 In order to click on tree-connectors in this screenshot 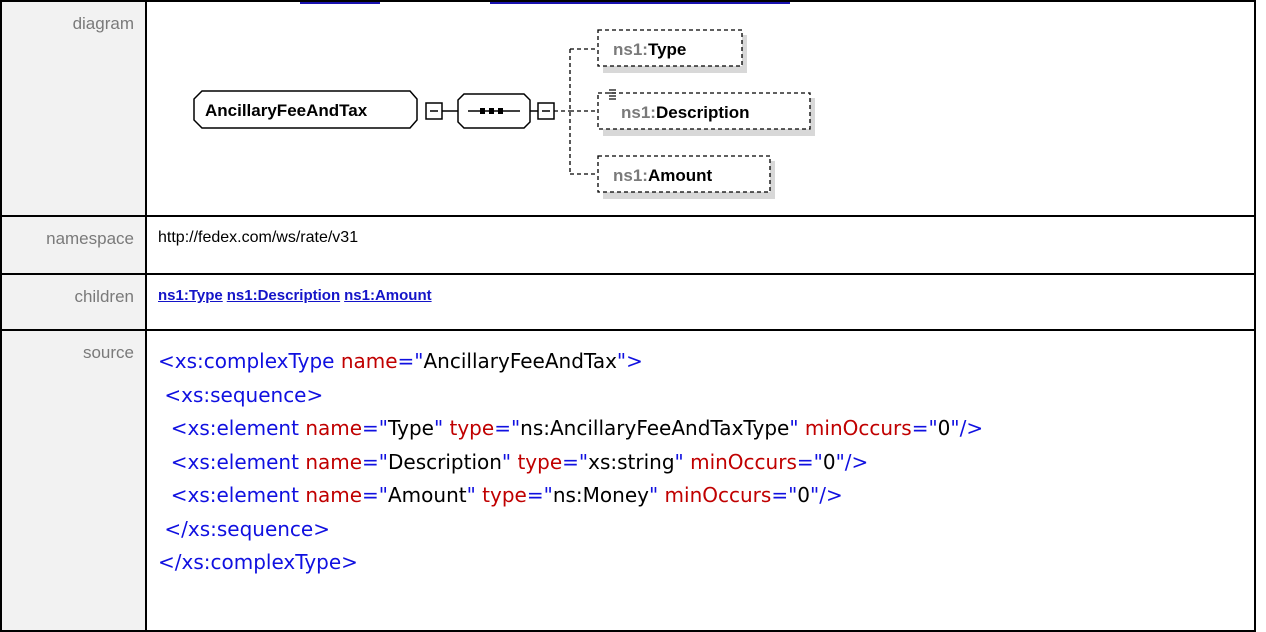, I will do `click(576, 111)`.